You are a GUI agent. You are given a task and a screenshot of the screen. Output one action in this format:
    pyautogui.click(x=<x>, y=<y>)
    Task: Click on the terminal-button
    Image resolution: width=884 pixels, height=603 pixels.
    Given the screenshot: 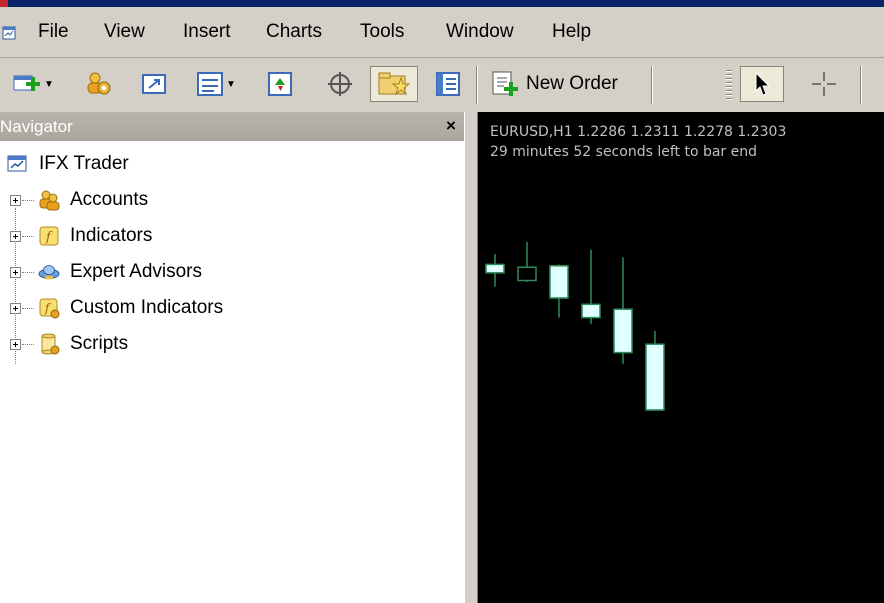 What is the action you would take?
    pyautogui.click(x=448, y=84)
    